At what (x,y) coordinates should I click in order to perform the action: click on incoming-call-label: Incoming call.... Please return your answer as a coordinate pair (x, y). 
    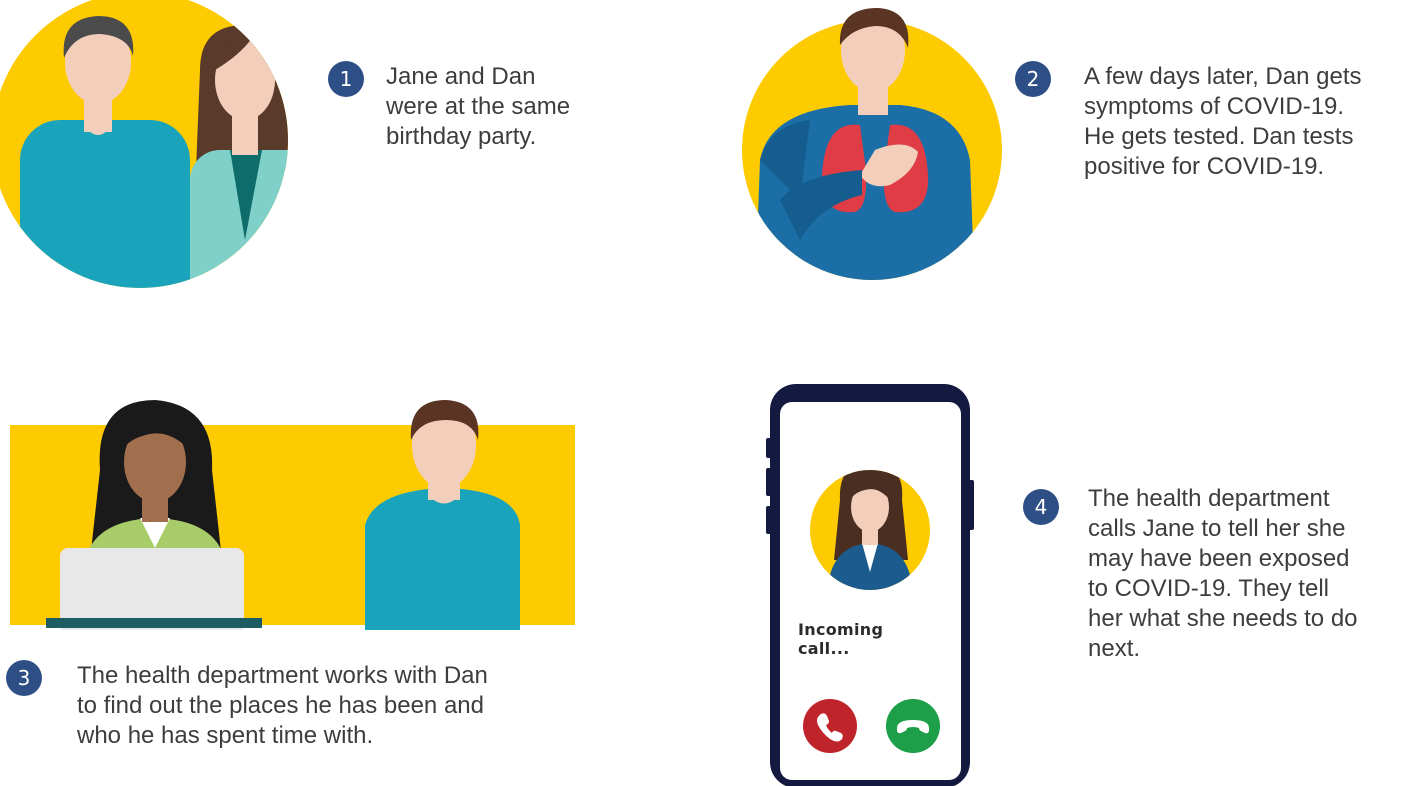
    Looking at the image, I should click on (841, 639).